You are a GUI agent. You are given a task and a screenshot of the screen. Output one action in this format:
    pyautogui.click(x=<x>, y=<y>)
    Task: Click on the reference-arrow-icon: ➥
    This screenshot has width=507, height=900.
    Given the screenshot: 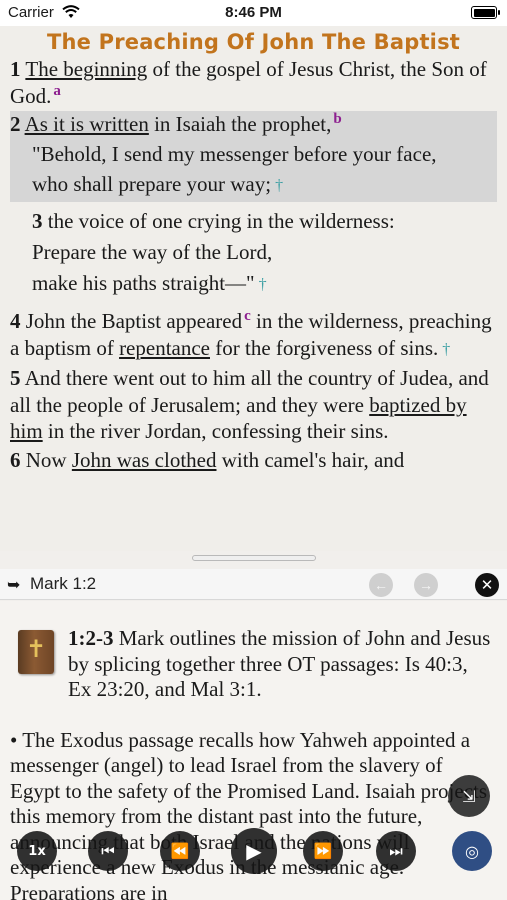 What is the action you would take?
    pyautogui.click(x=14, y=585)
    